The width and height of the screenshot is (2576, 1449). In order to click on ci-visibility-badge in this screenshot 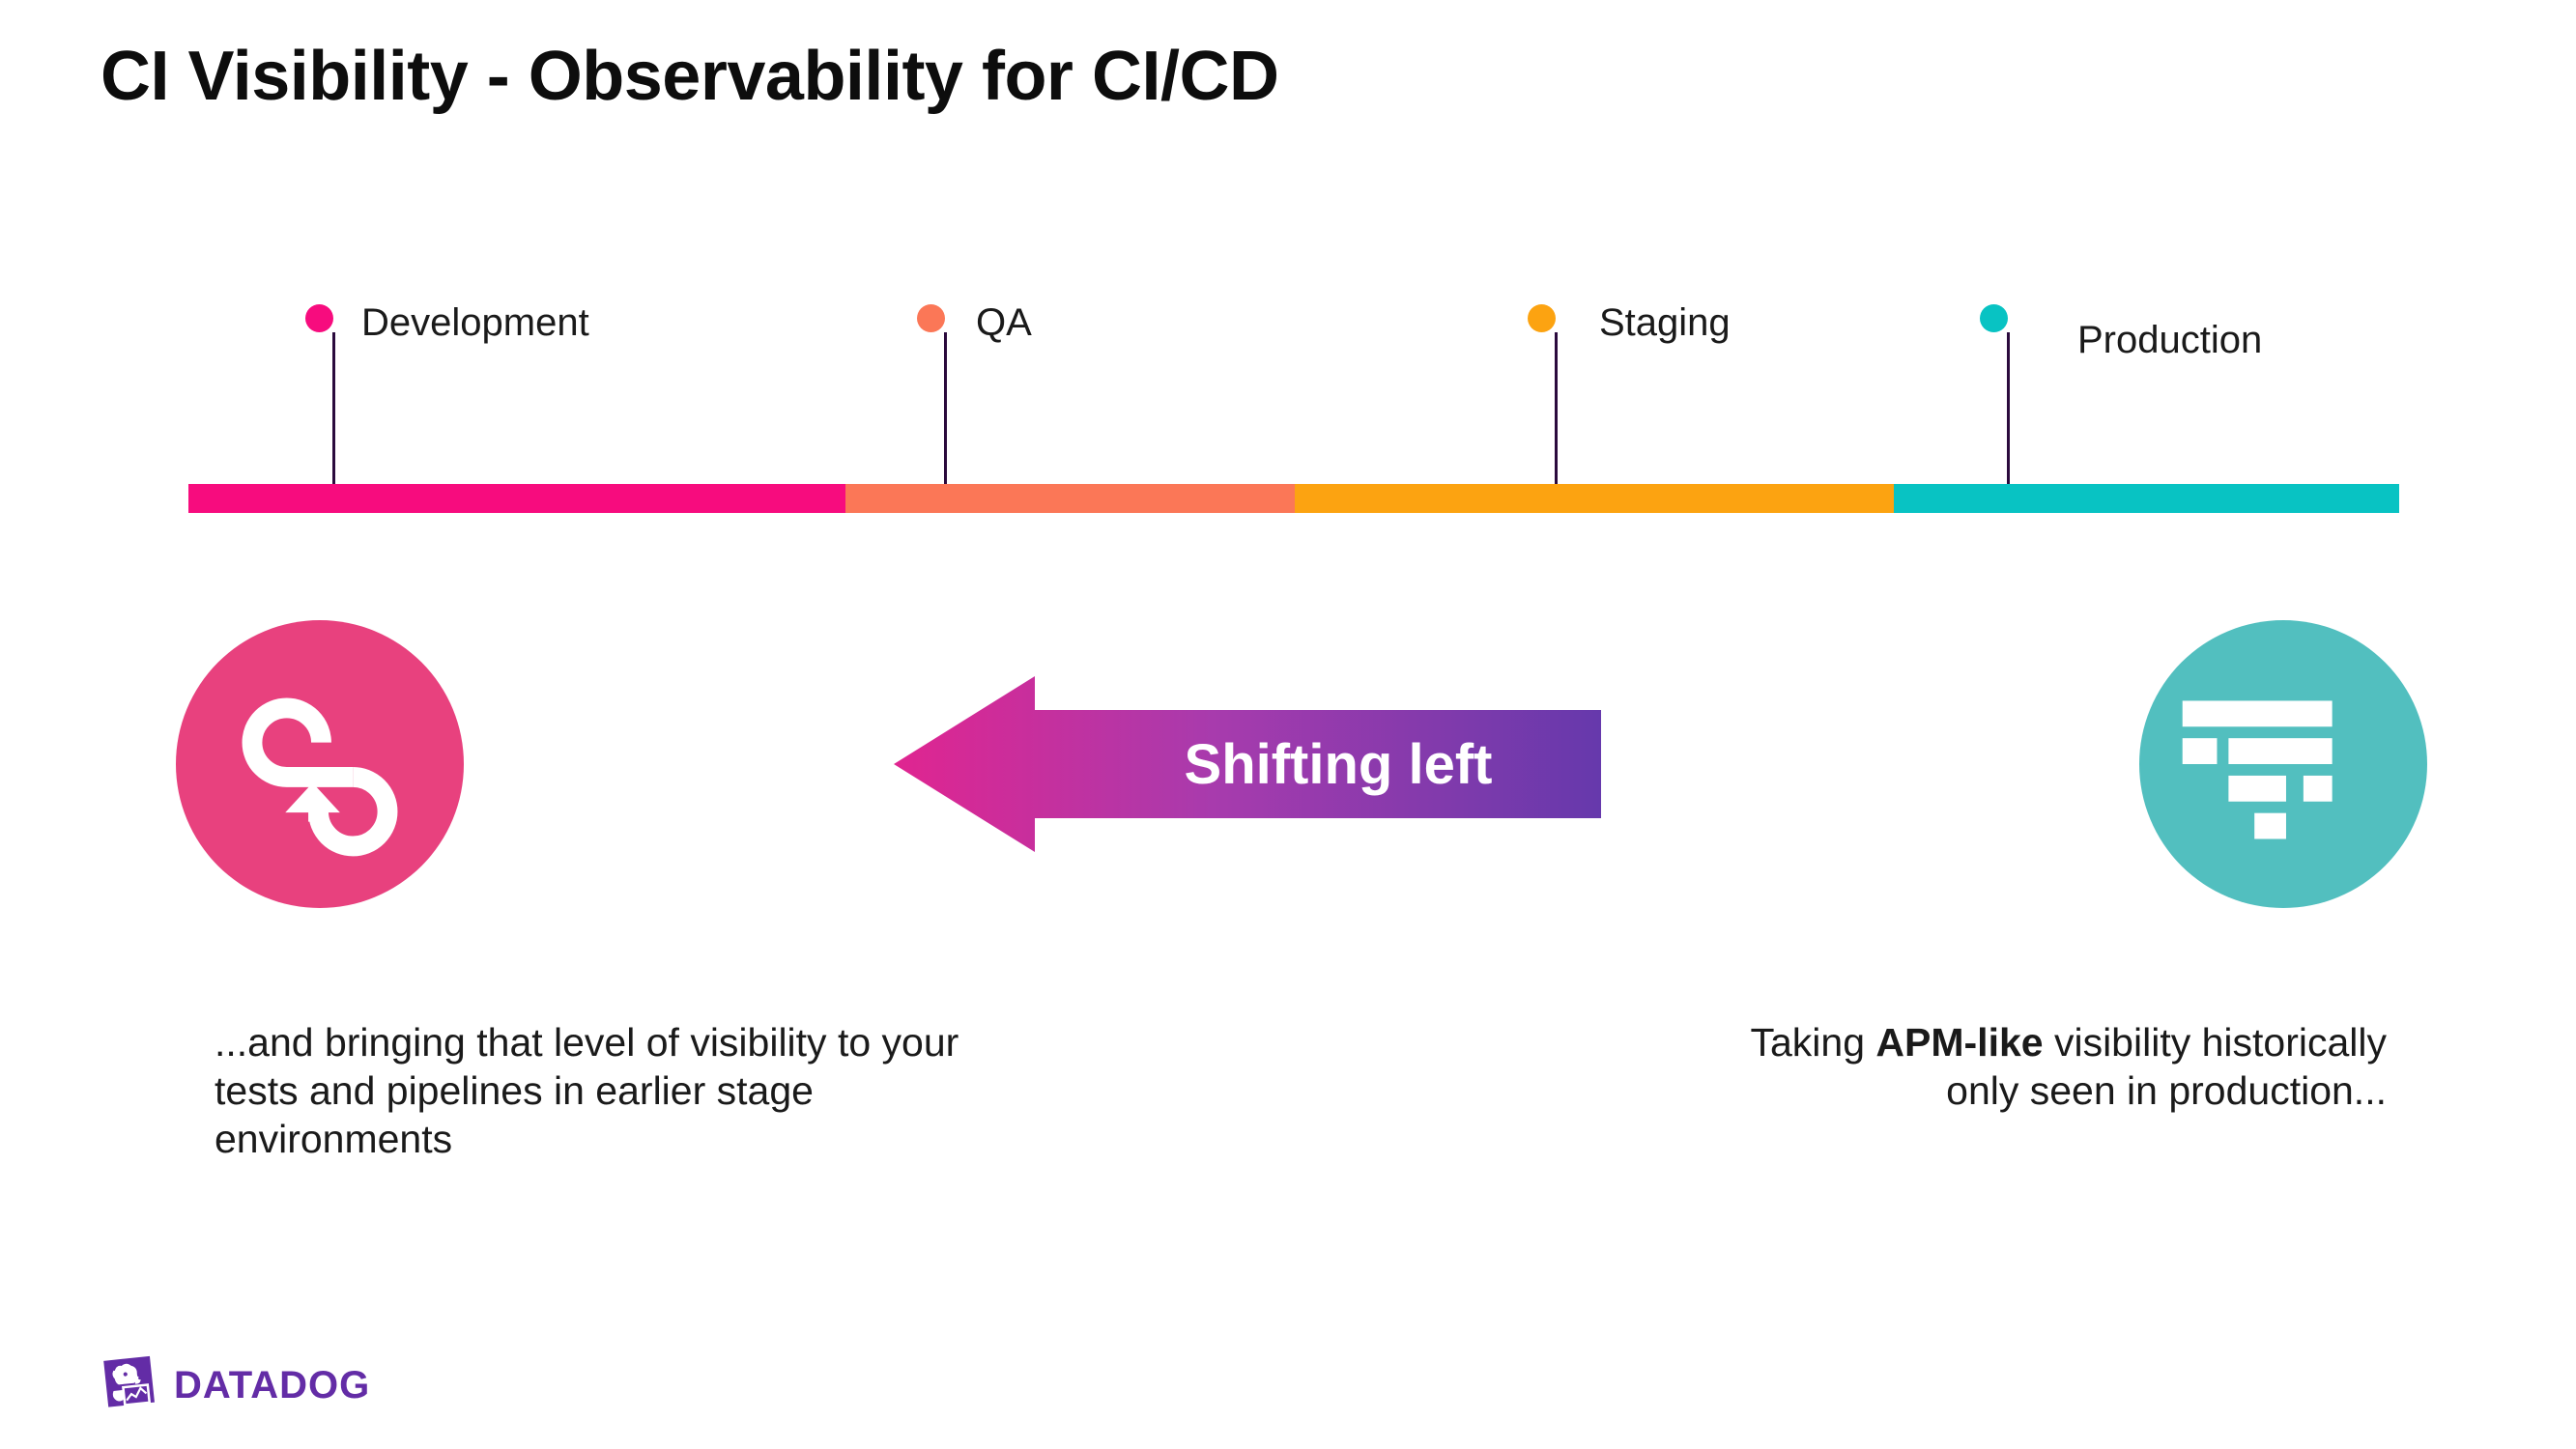, I will do `click(320, 764)`.